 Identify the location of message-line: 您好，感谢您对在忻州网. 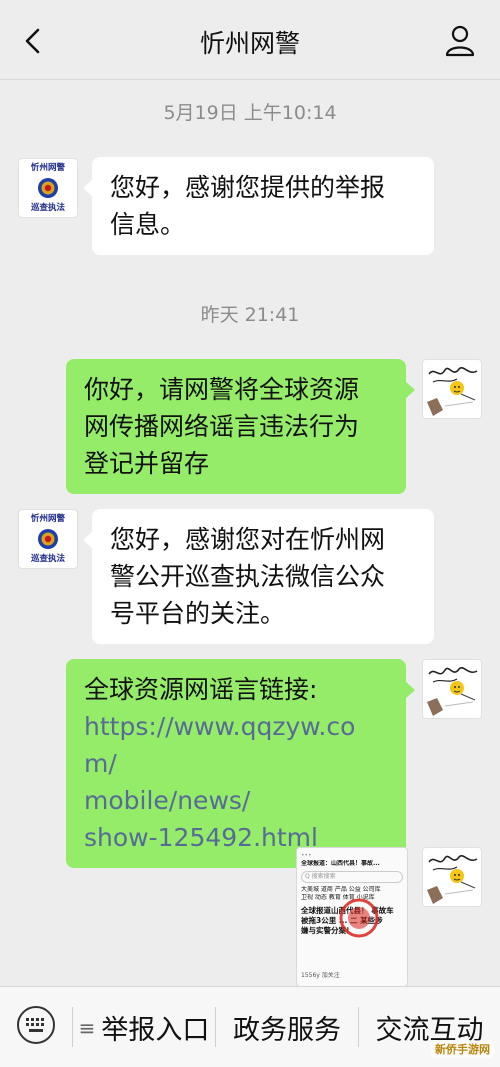
(248, 539).